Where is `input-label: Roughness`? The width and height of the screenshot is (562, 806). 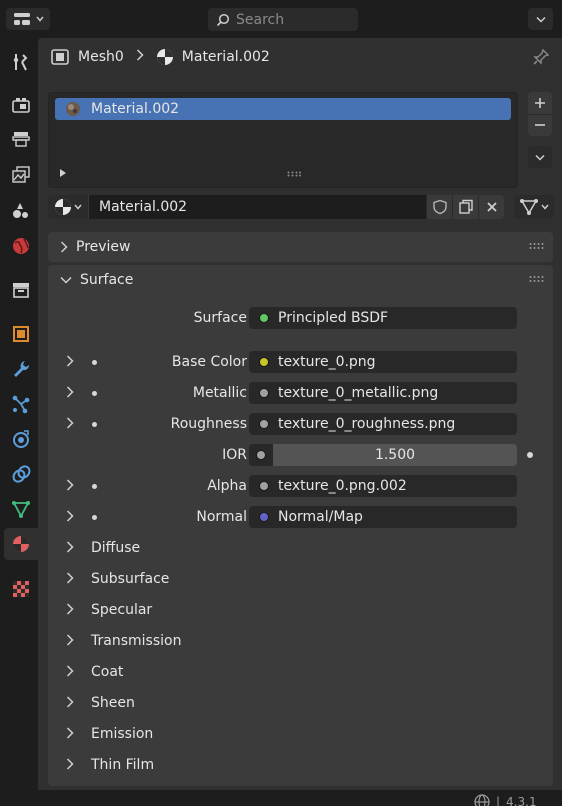 input-label: Roughness is located at coordinates (208, 424).